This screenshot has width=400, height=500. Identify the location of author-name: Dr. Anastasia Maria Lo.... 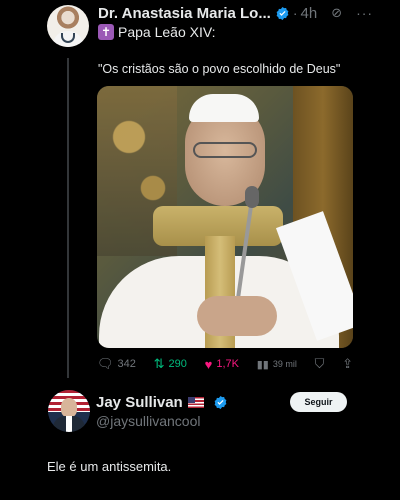
(184, 13).